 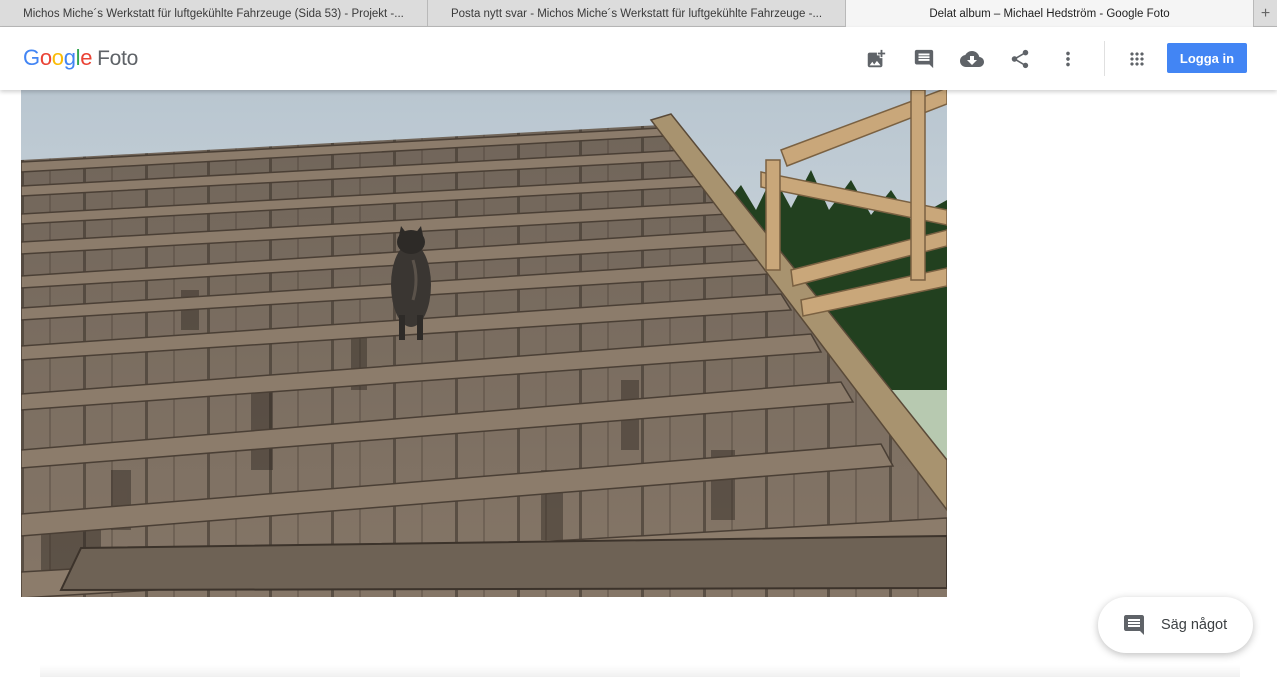 I want to click on logo-letter-3: o, so click(x=57, y=57).